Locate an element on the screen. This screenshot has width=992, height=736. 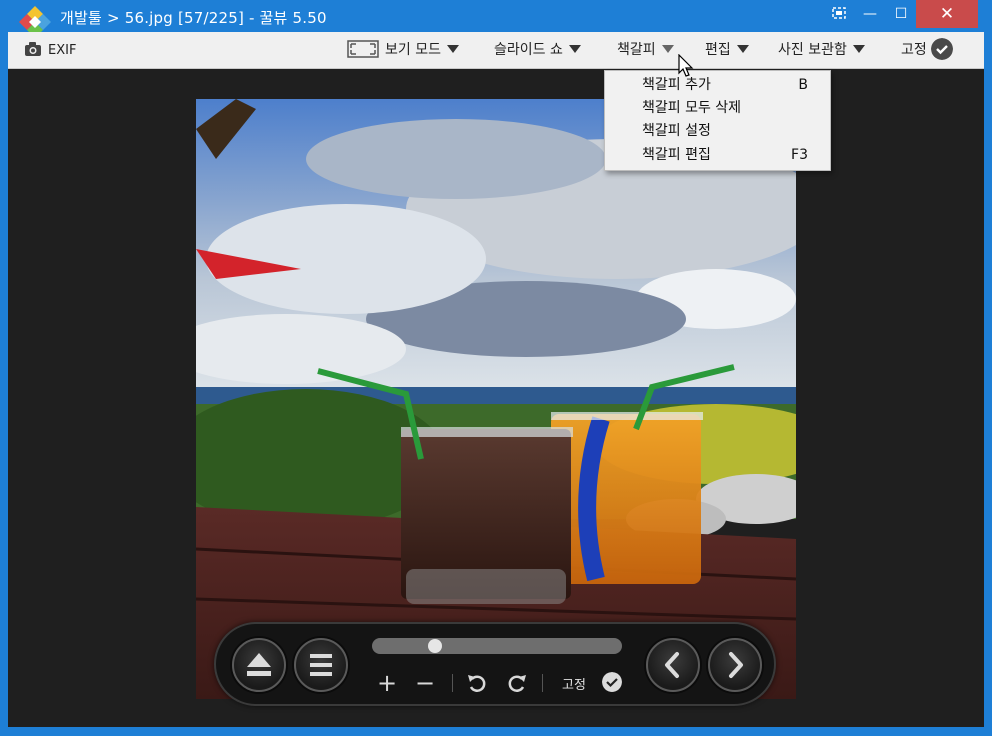
photo-storage-menu: 사진 보관함 is located at coordinates (821, 50).